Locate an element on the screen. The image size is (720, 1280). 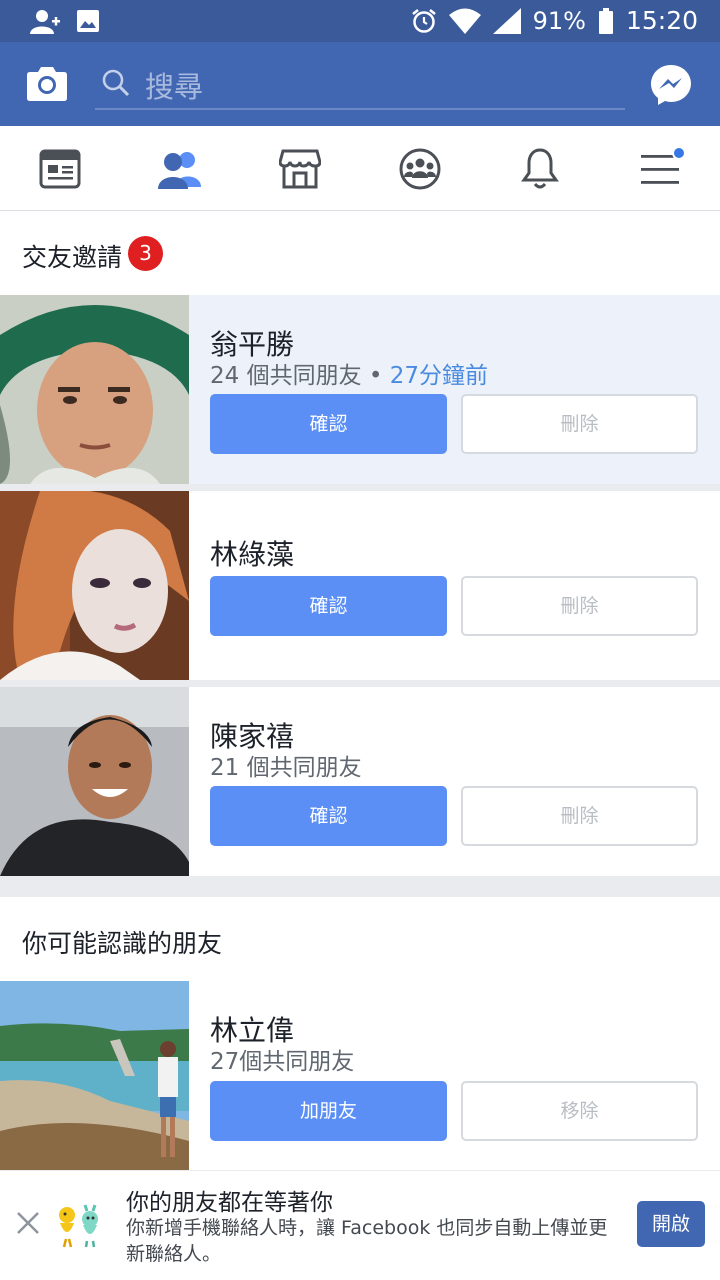
clock: 15:20 is located at coordinates (661, 20).